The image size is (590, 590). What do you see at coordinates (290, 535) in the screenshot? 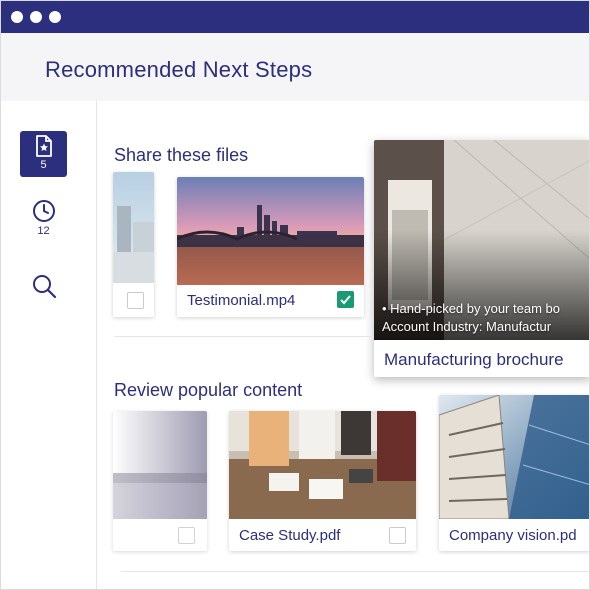
I see `file-name: Case Study.pdf` at bounding box center [290, 535].